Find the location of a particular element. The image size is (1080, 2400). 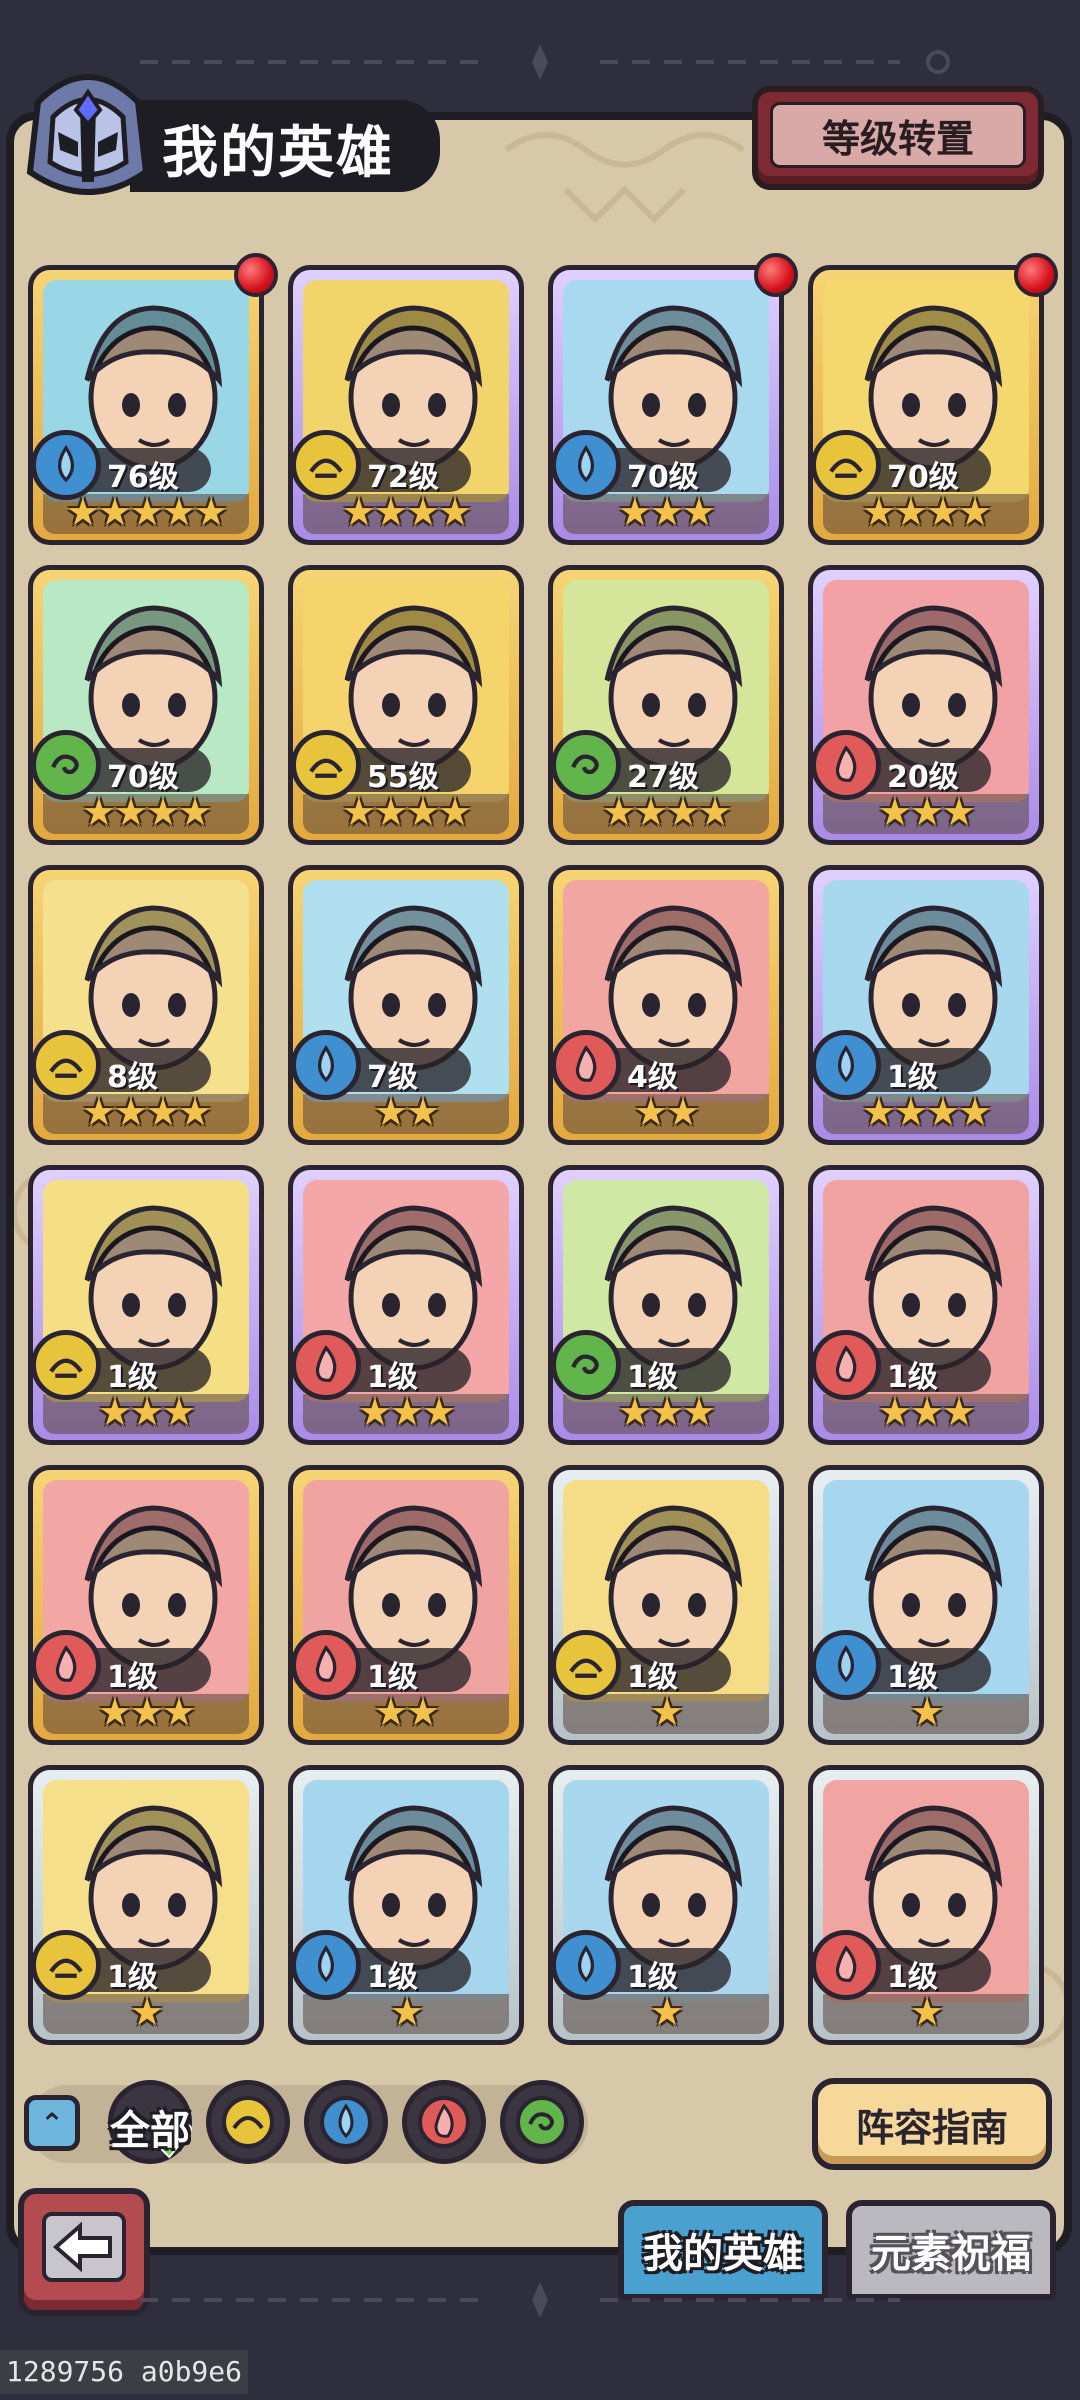

level-reset-label: 等级转置 is located at coordinates (898, 135).